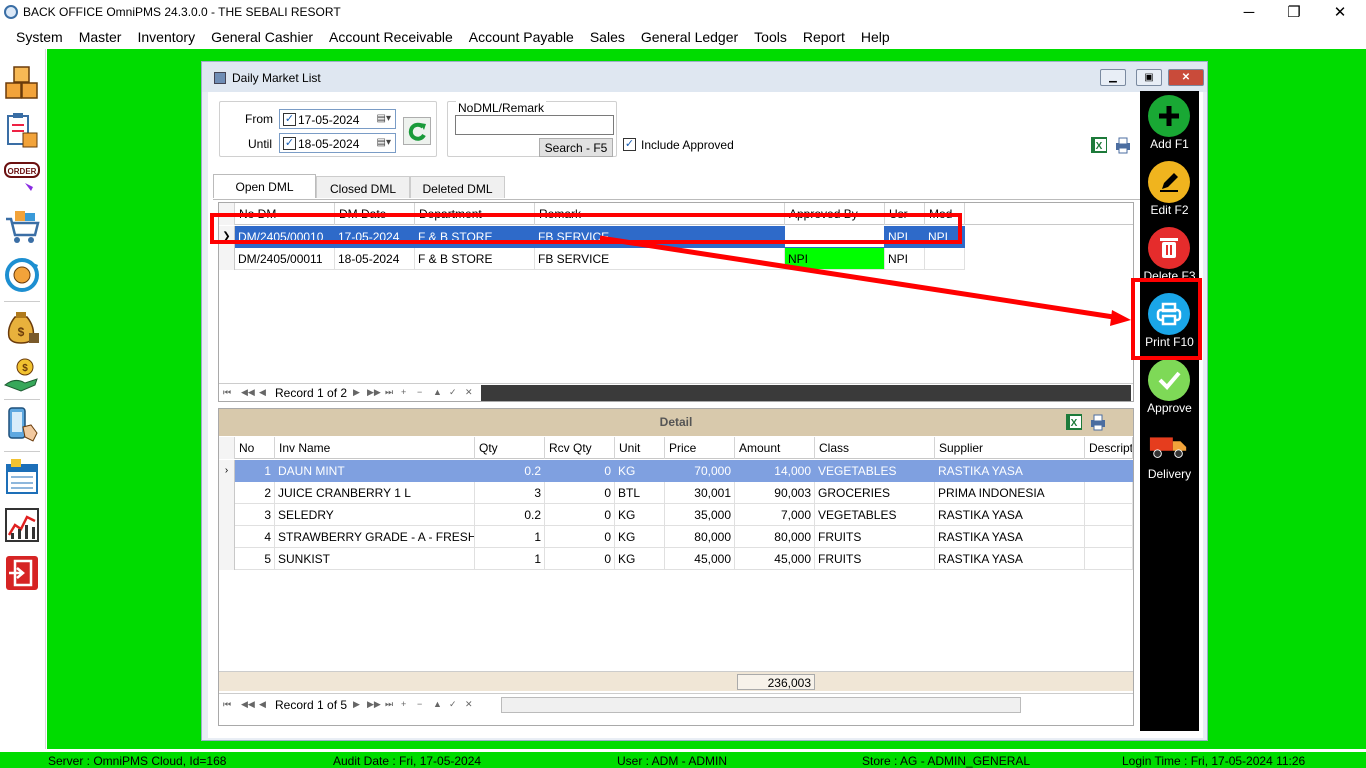 The image size is (1366, 768). What do you see at coordinates (22, 327) in the screenshot?
I see `money-bag-icon: $` at bounding box center [22, 327].